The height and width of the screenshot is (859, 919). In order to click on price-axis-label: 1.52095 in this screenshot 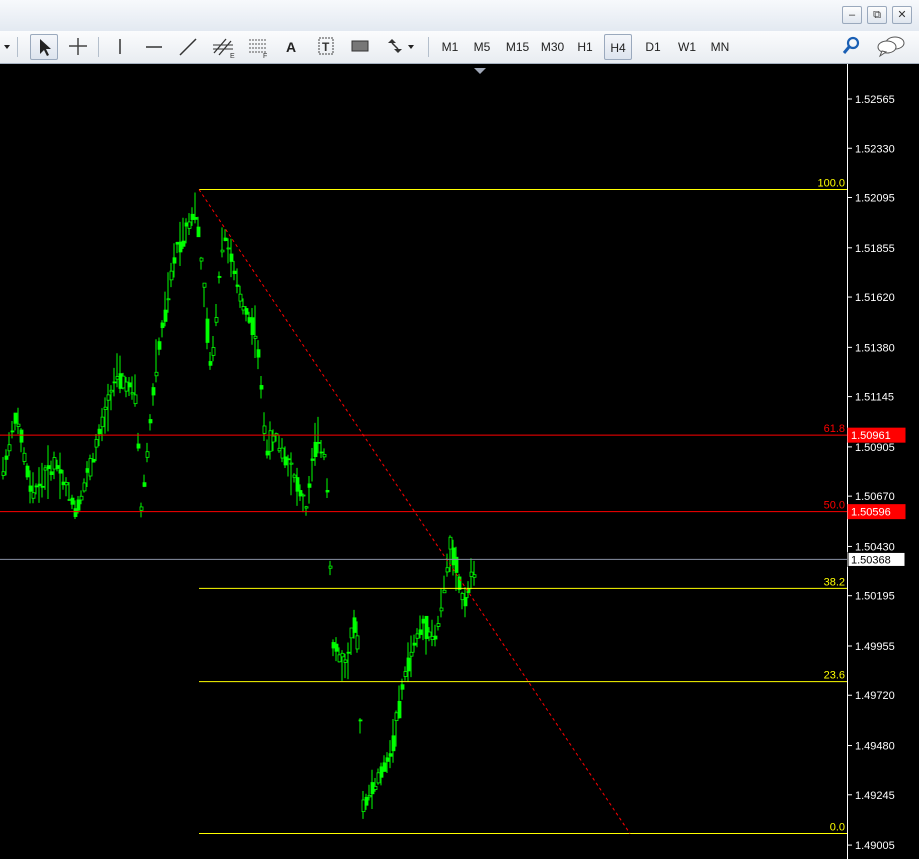, I will do `click(875, 199)`.